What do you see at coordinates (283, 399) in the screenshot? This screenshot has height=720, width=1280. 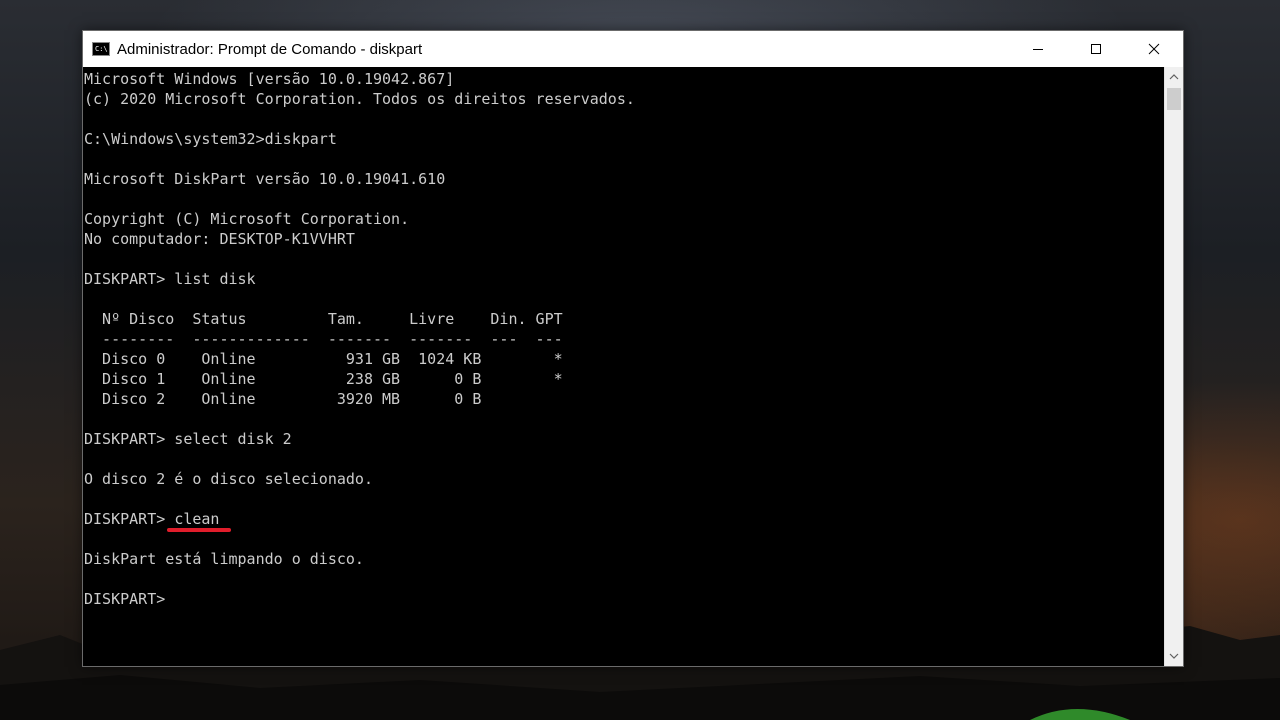 I see `console-line: Disco 2 Online 3920 MB 0 B` at bounding box center [283, 399].